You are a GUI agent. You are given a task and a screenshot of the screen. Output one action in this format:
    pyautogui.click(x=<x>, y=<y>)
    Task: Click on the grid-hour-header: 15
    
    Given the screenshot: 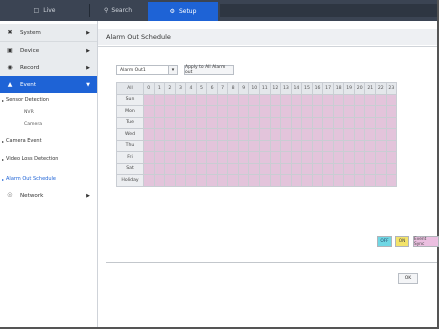 What is the action you would take?
    pyautogui.click(x=307, y=88)
    